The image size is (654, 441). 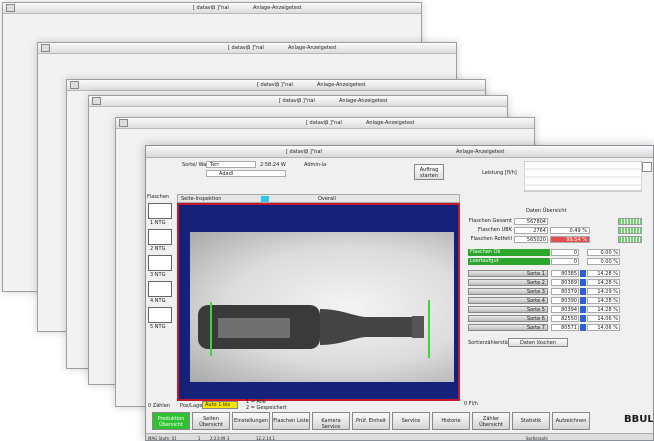 I want to click on nav-label-1b: Übersicht, so click(x=171, y=425).